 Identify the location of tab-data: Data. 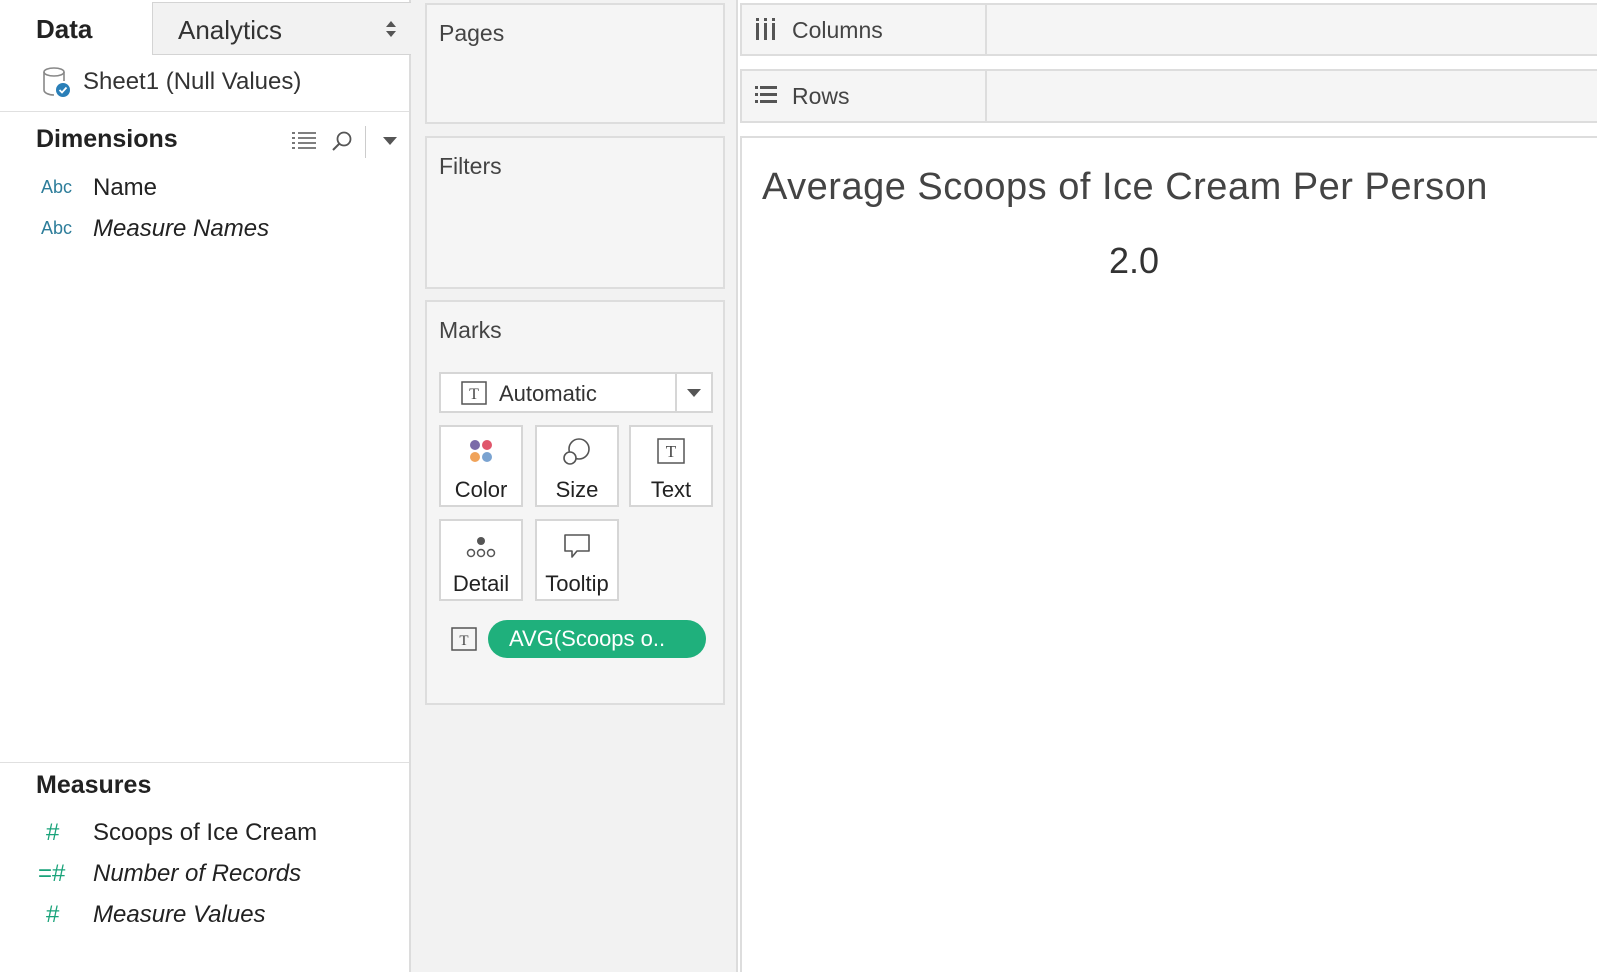
(76, 27).